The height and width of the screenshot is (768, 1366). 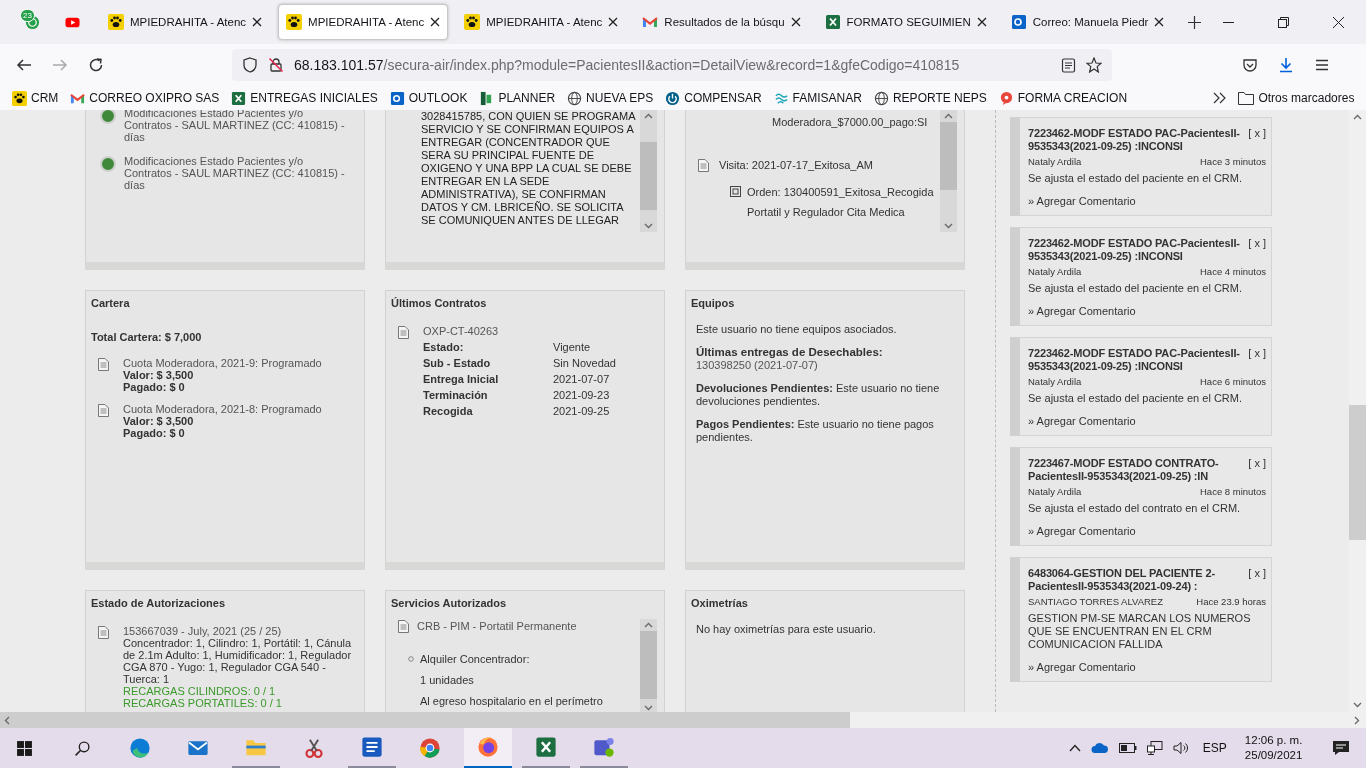 What do you see at coordinates (497, 626) in the screenshot?
I see `service-link: CRB - PIM - Portatil Permanente` at bounding box center [497, 626].